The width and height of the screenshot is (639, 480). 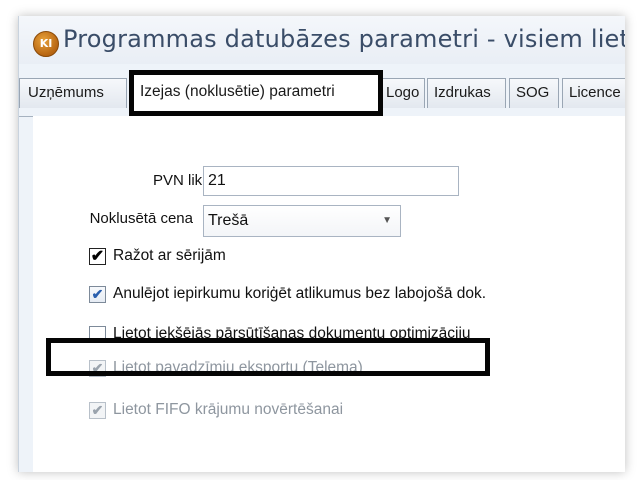 What do you see at coordinates (97, 410) in the screenshot?
I see `checkbox-fifo-valuation: ✔` at bounding box center [97, 410].